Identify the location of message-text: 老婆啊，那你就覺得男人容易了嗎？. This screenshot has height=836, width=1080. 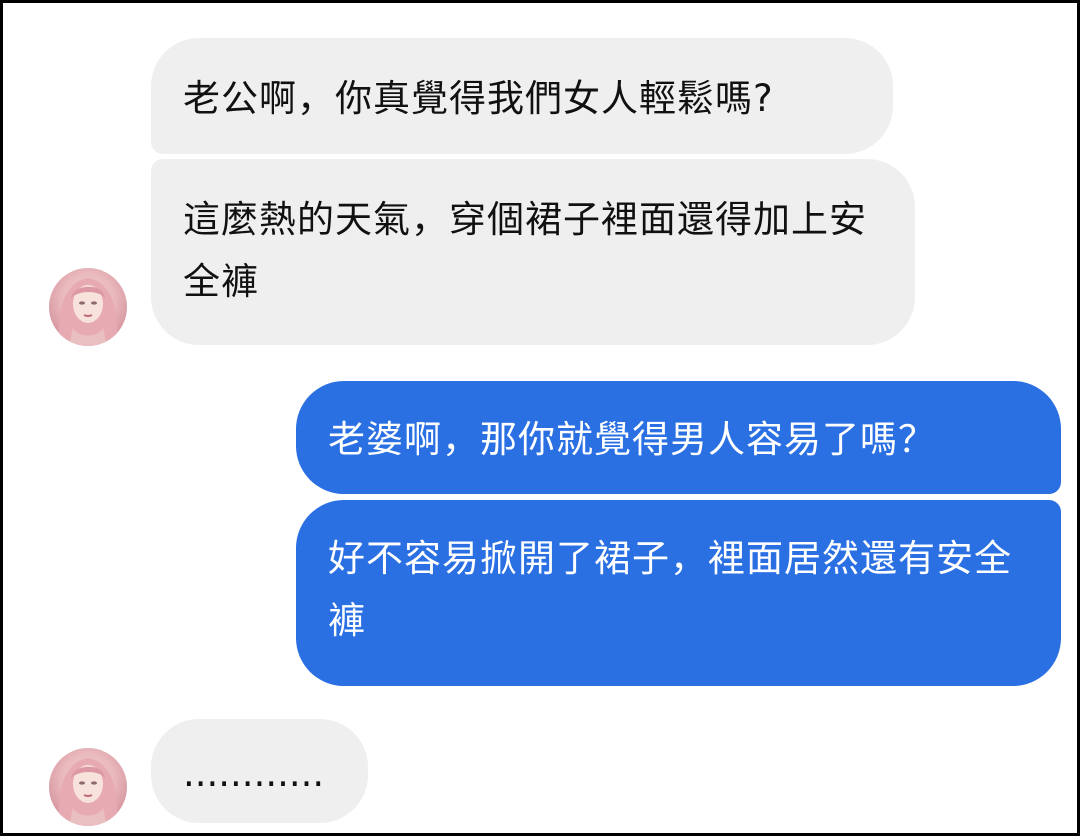
(632, 439).